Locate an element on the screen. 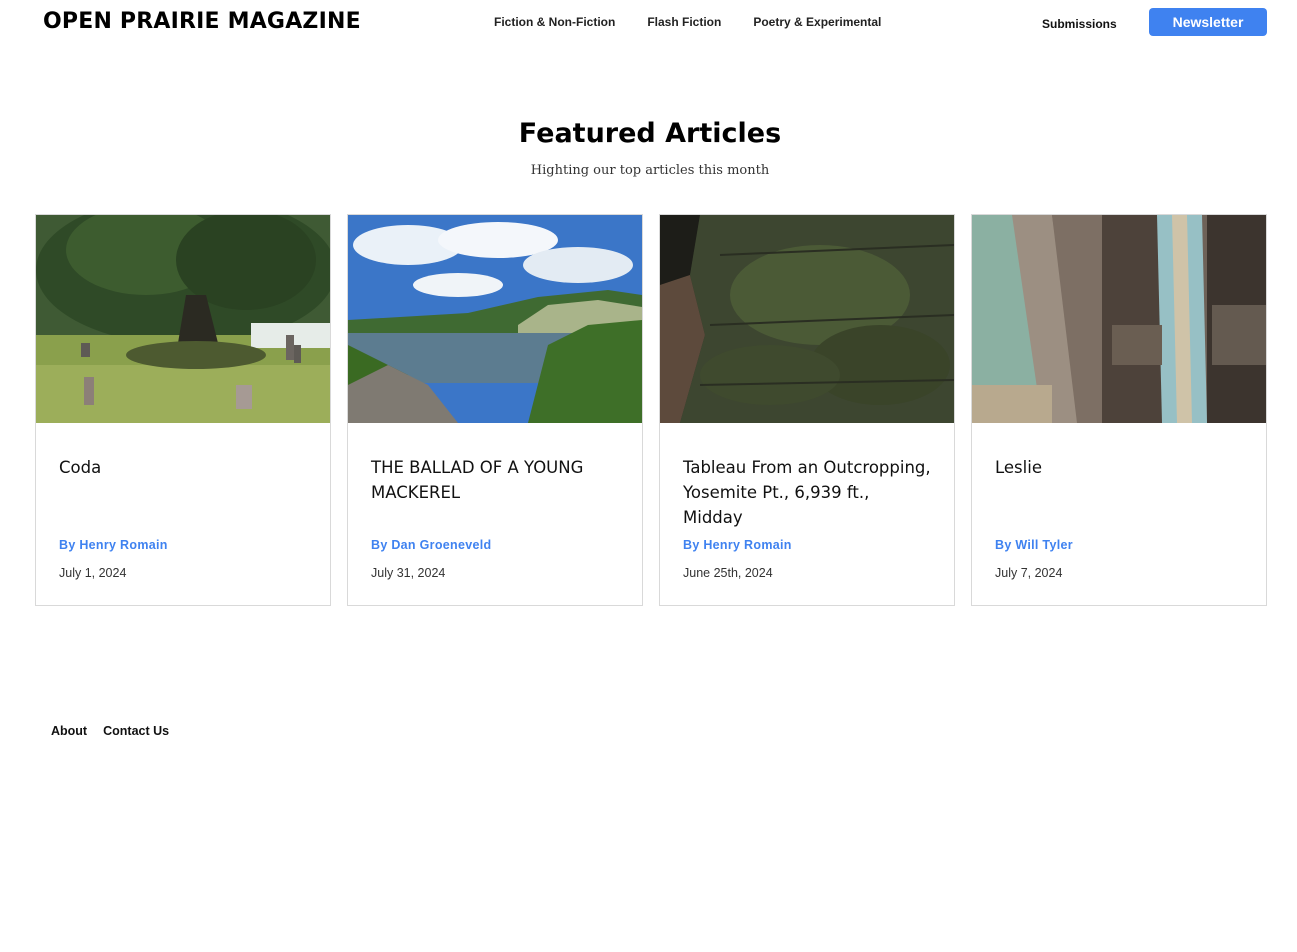  submissions-link: Submissions is located at coordinates (1079, 24).